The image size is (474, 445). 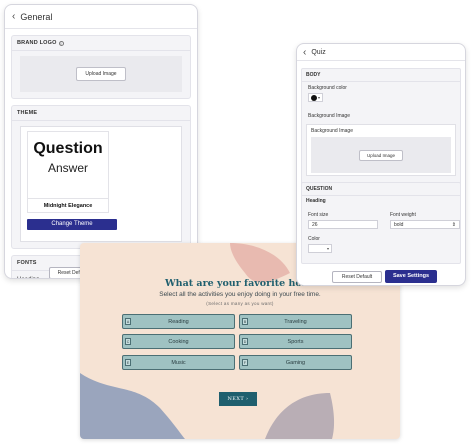 I want to click on theme-card: Question Answer Midnight Elegance, so click(x=68, y=172).